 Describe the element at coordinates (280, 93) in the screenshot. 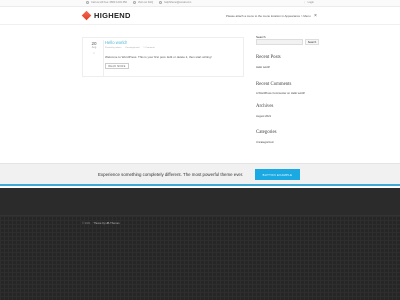

I see `recent-comment-link: A WordPress Commenter on Hello world!` at that location.